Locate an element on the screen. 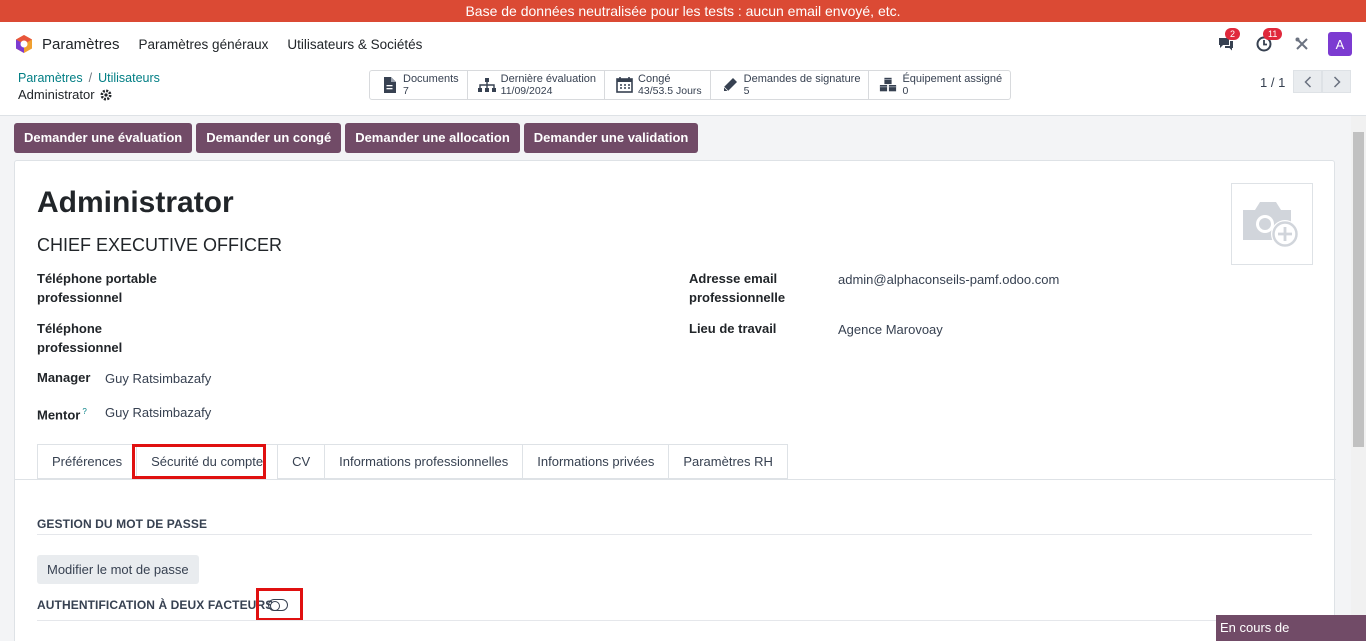 This screenshot has height=641, width=1366. mentor-label: Mentor? is located at coordinates (62, 413).